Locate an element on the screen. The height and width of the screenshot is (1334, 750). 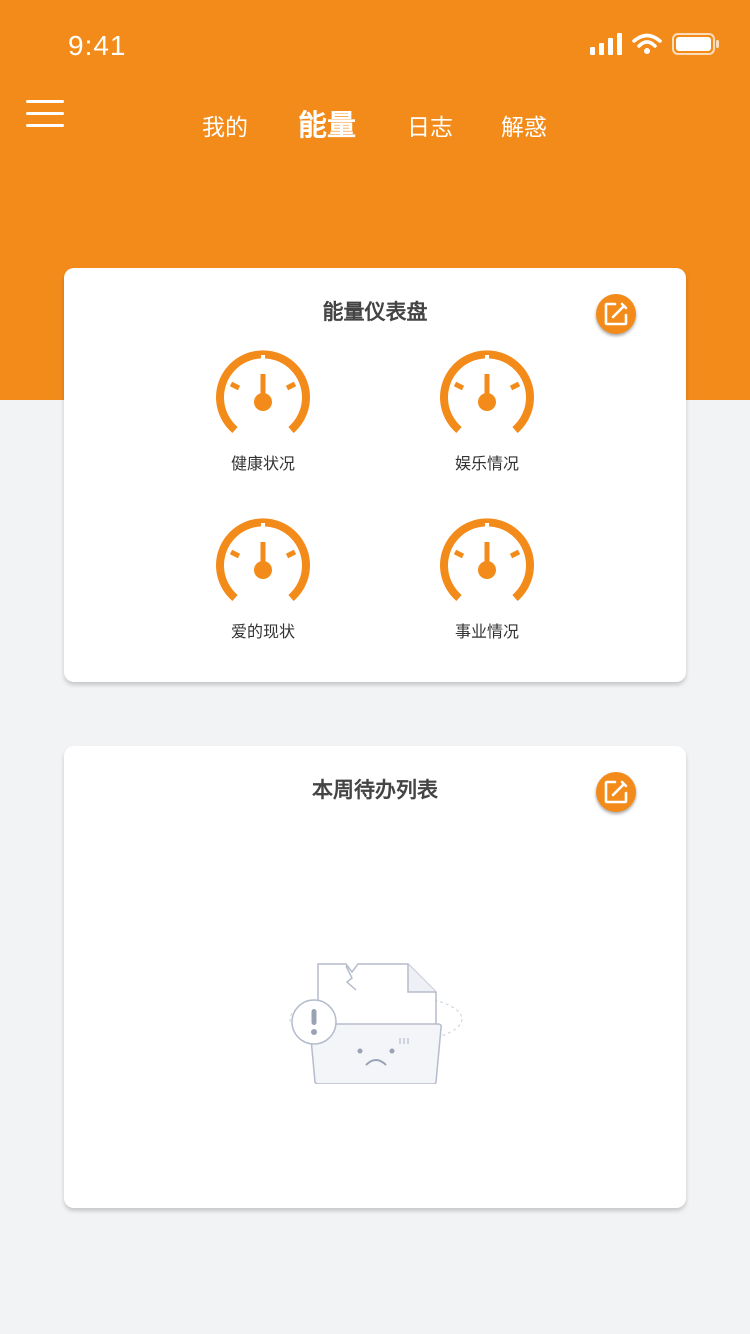
tab-energy: 能量 is located at coordinates (327, 123).